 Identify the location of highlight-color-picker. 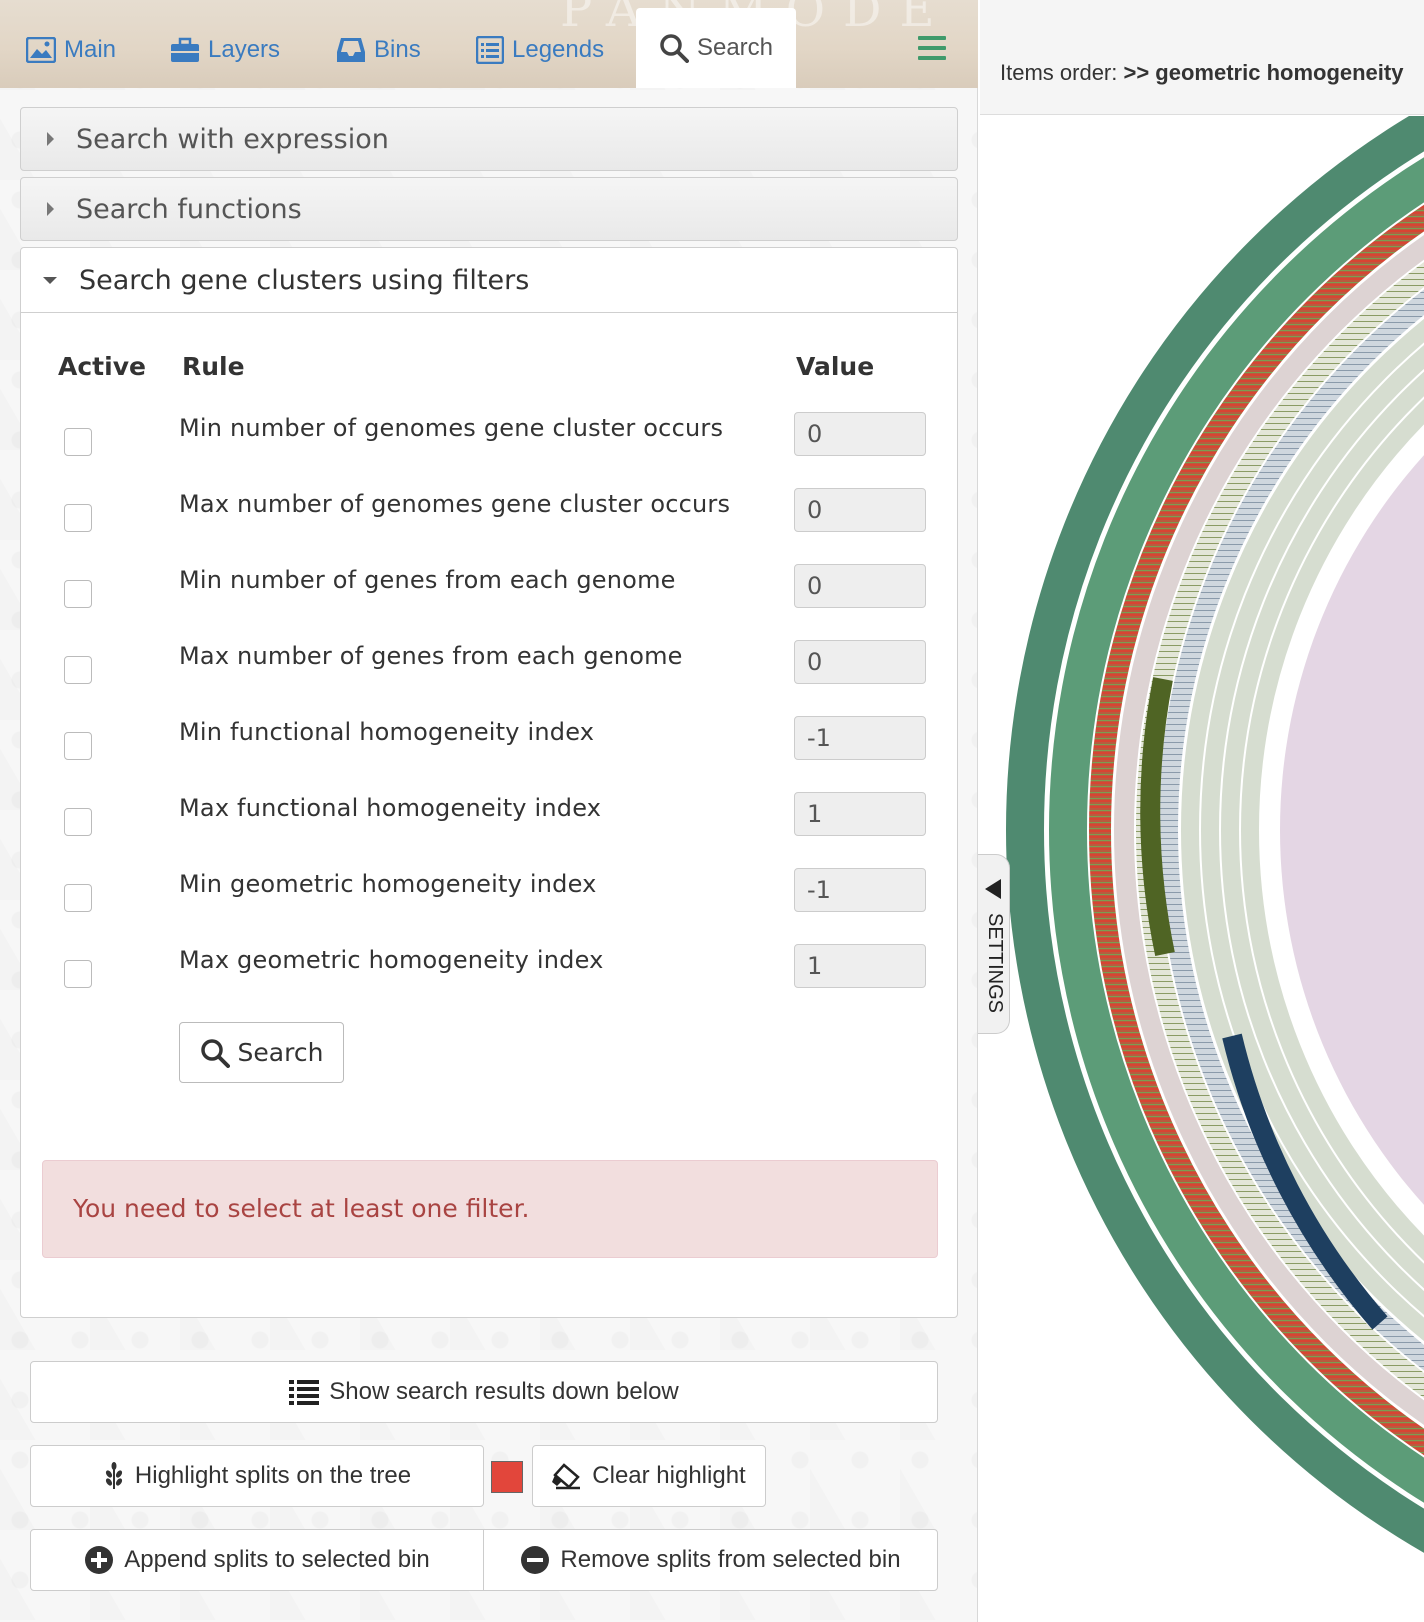
(507, 1477).